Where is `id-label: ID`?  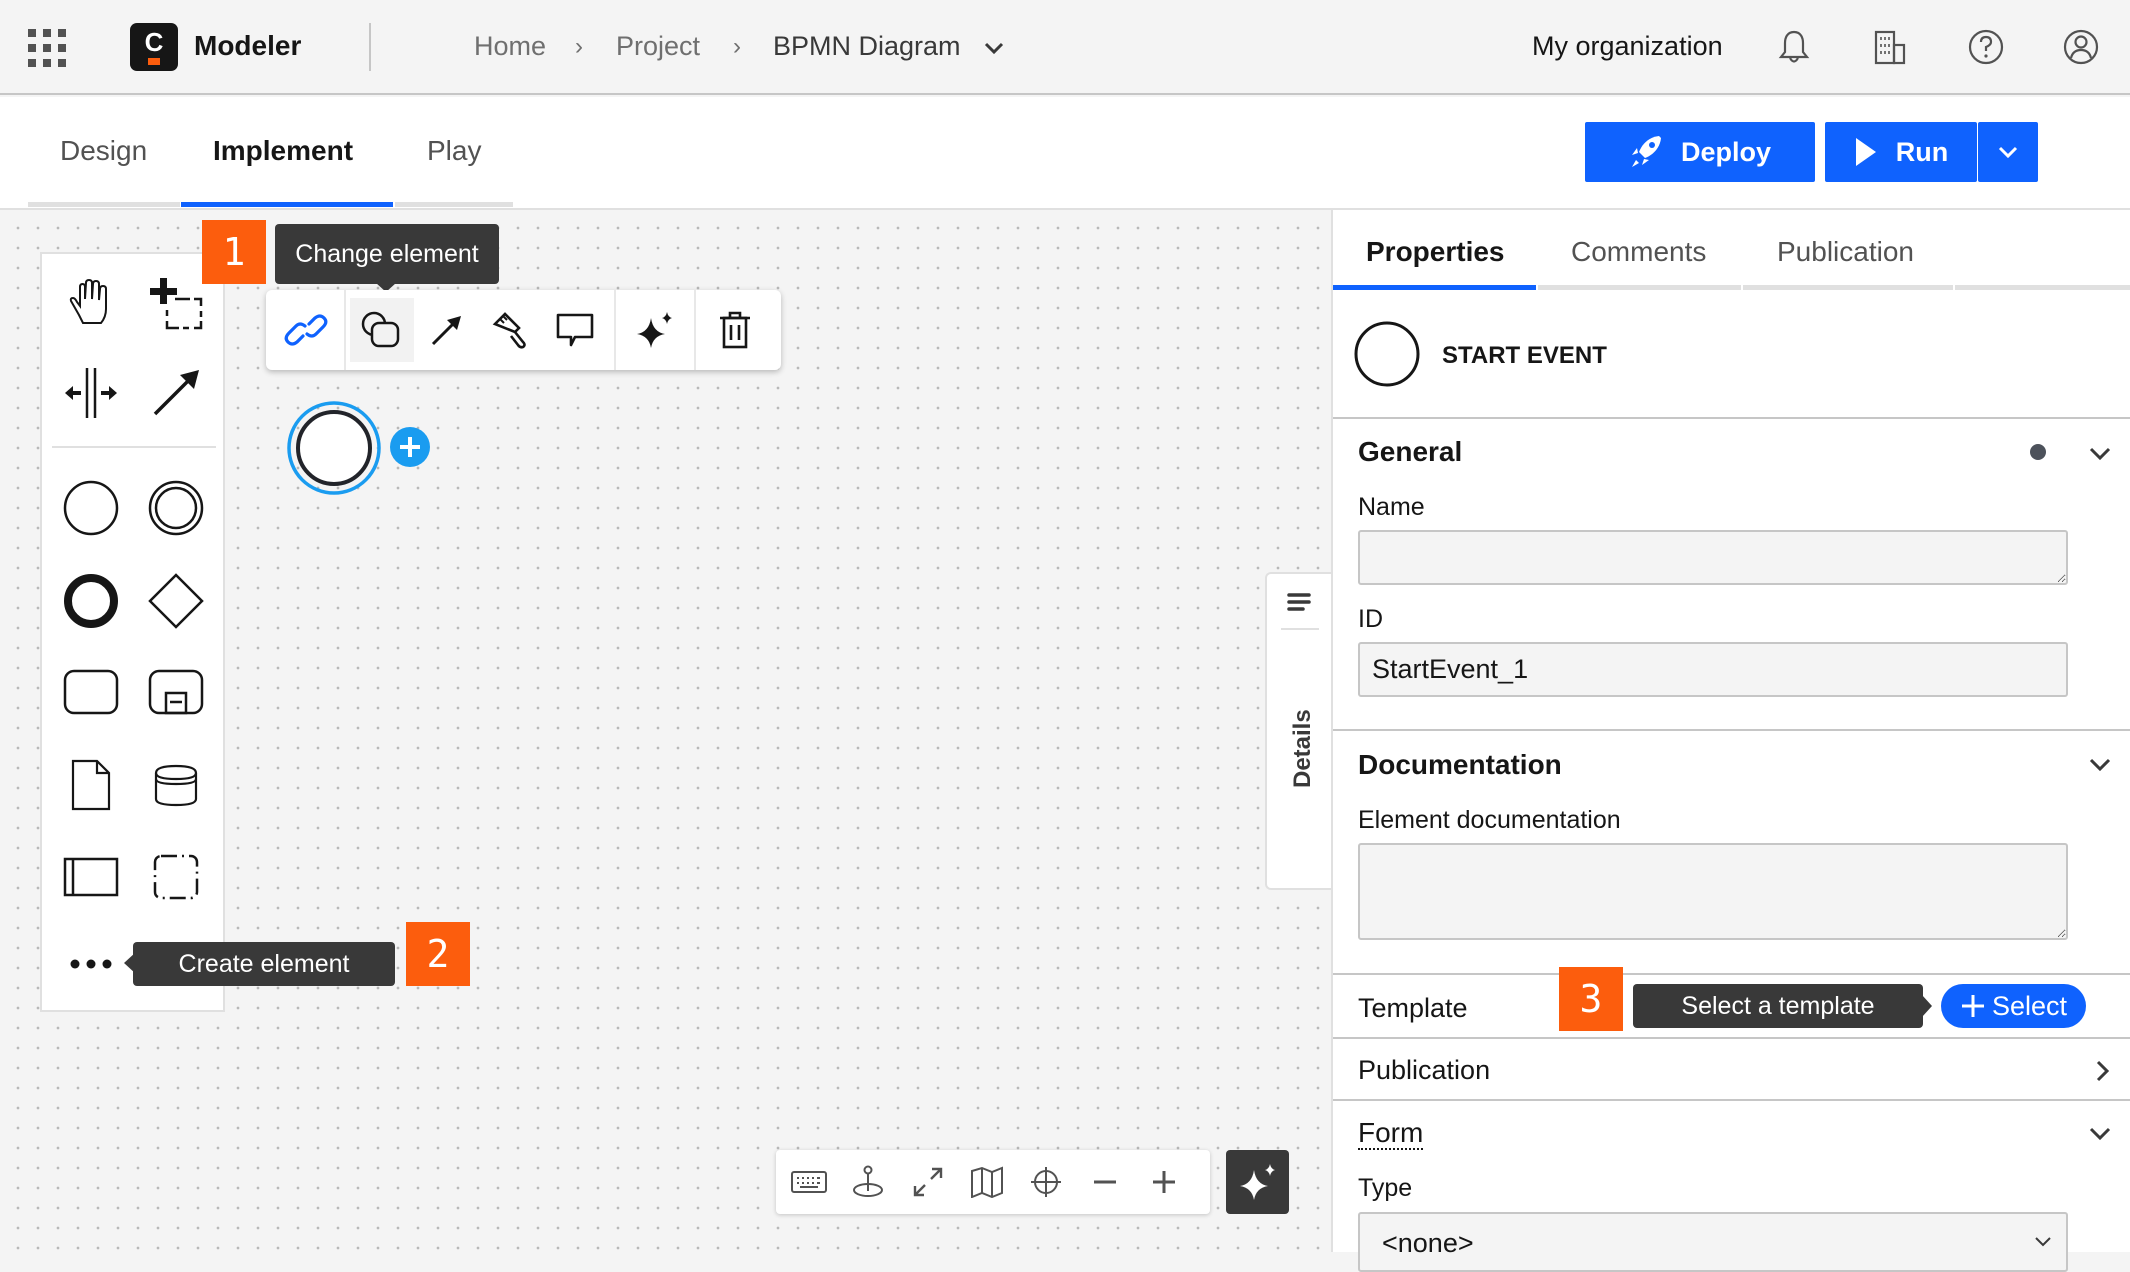 id-label: ID is located at coordinates (1370, 619).